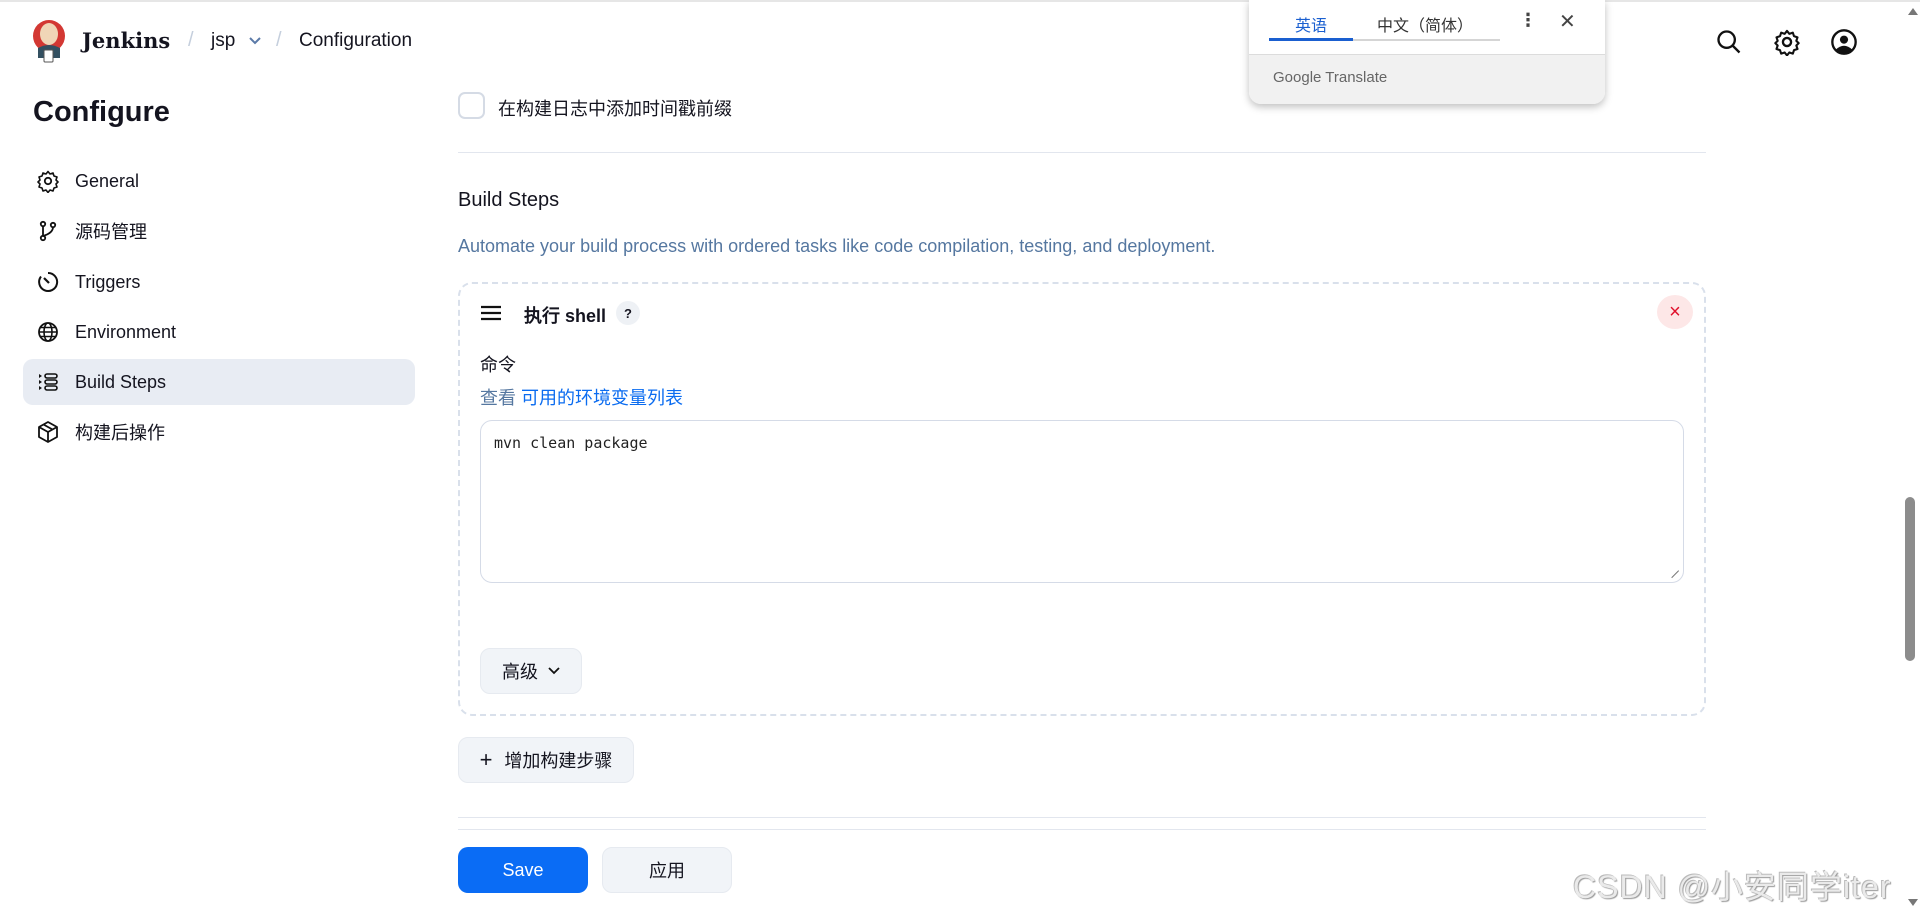  What do you see at coordinates (219, 382) in the screenshot?
I see `sidebar-item-build-steps: Build Steps` at bounding box center [219, 382].